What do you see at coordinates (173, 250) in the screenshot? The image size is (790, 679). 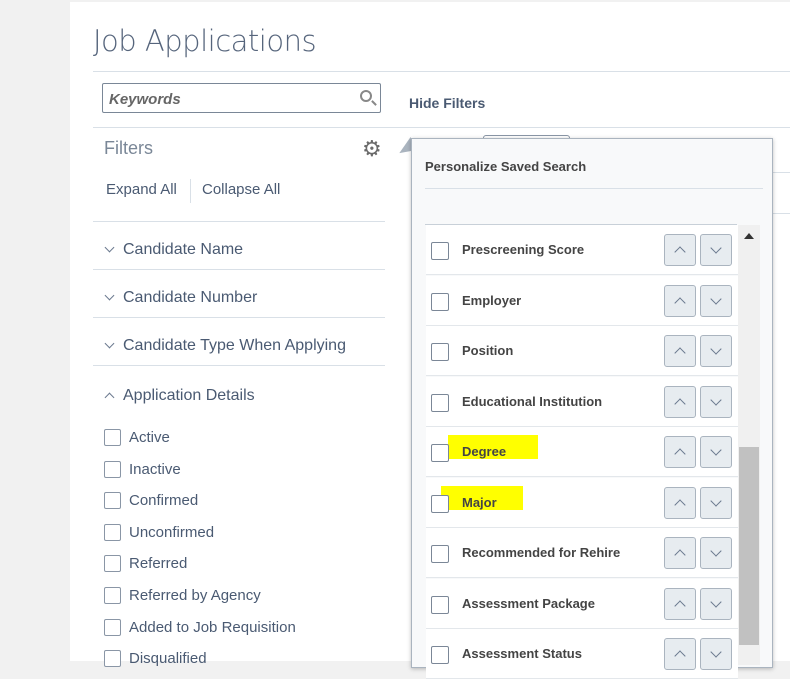 I see `section-candidate-name: Candidate Name` at bounding box center [173, 250].